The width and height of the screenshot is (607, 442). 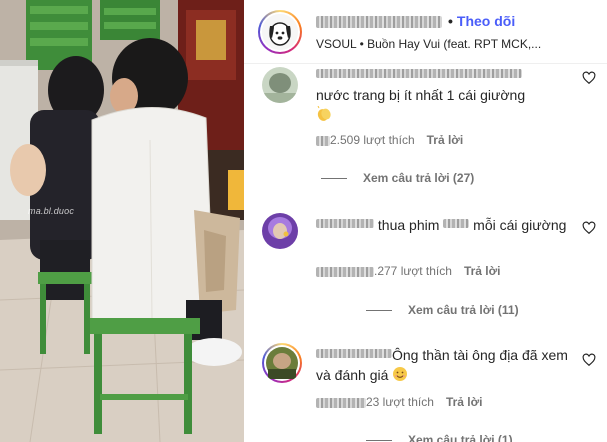 I want to click on author-username, so click(x=379, y=22).